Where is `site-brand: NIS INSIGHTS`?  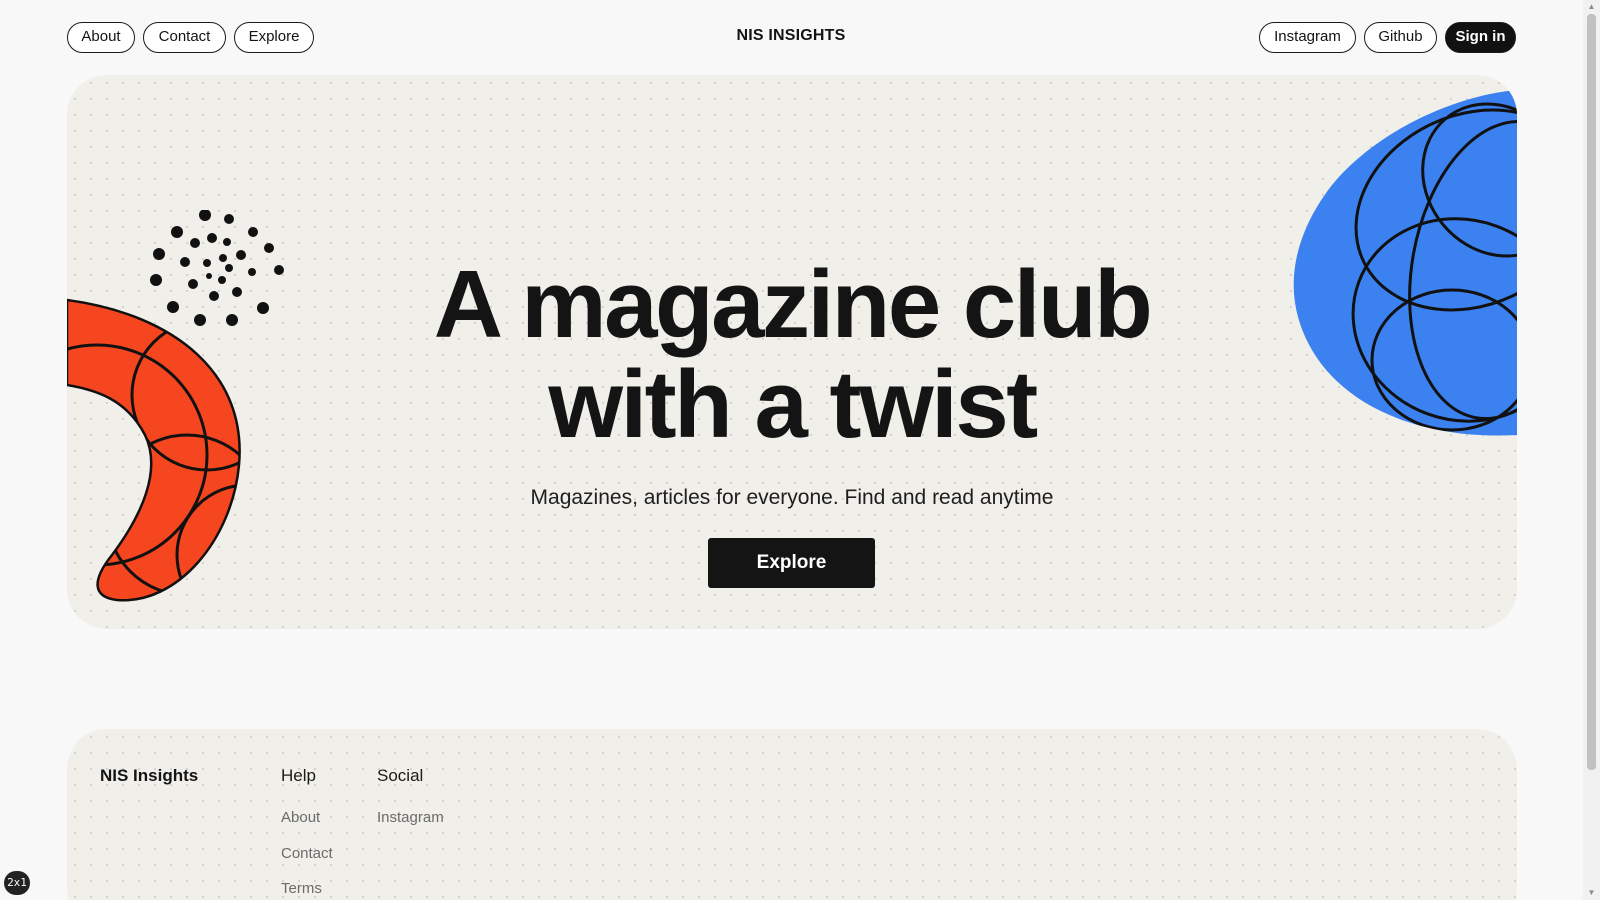
site-brand: NIS INSIGHTS is located at coordinates (791, 36).